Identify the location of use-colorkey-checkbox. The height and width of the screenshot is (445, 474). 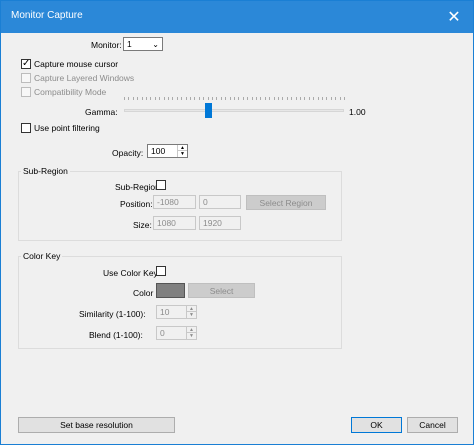
(161, 271).